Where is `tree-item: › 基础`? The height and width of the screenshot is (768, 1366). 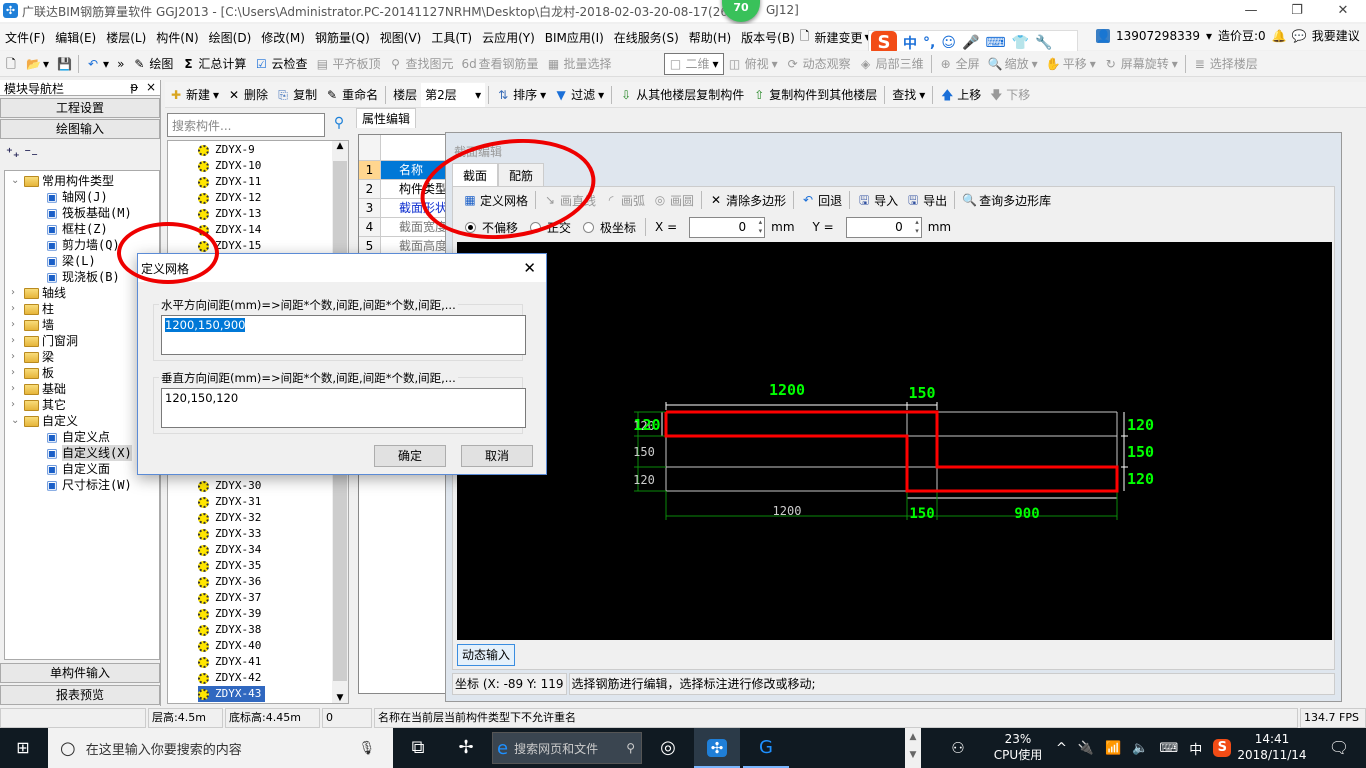 tree-item: › 基础 is located at coordinates (38, 389).